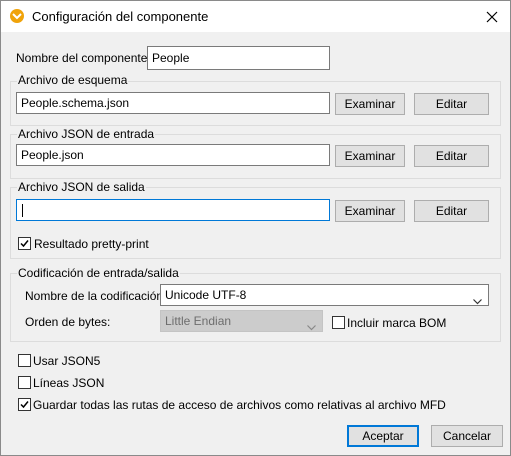 The height and width of the screenshot is (456, 511). I want to click on byte-order-value: Little Endian, so click(198, 321).